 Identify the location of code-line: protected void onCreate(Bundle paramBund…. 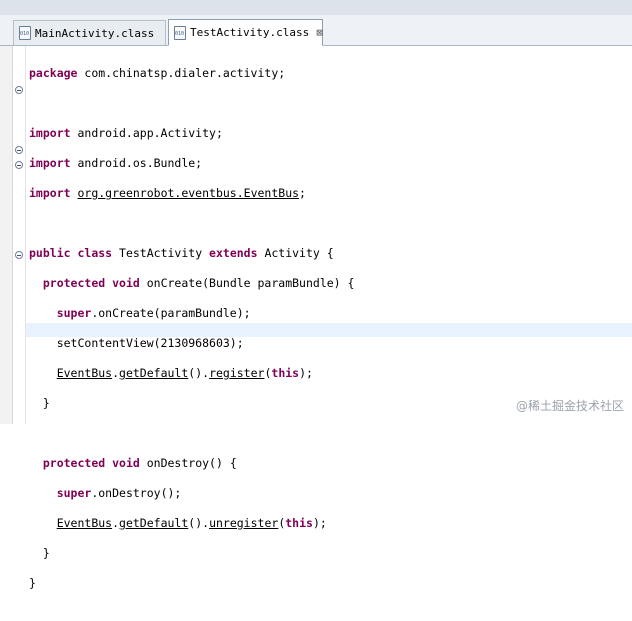
(198, 283).